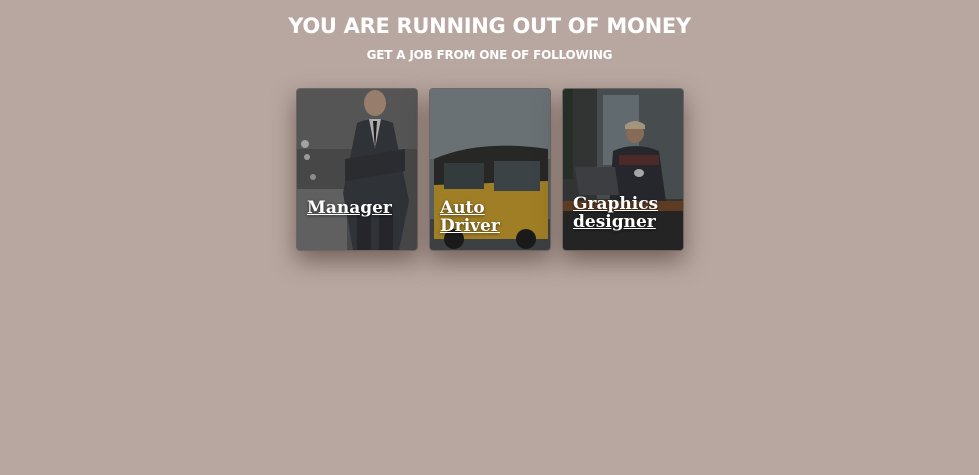 The height and width of the screenshot is (475, 979). What do you see at coordinates (623, 213) in the screenshot?
I see `job-link-graphics-designer: Graphics designer` at bounding box center [623, 213].